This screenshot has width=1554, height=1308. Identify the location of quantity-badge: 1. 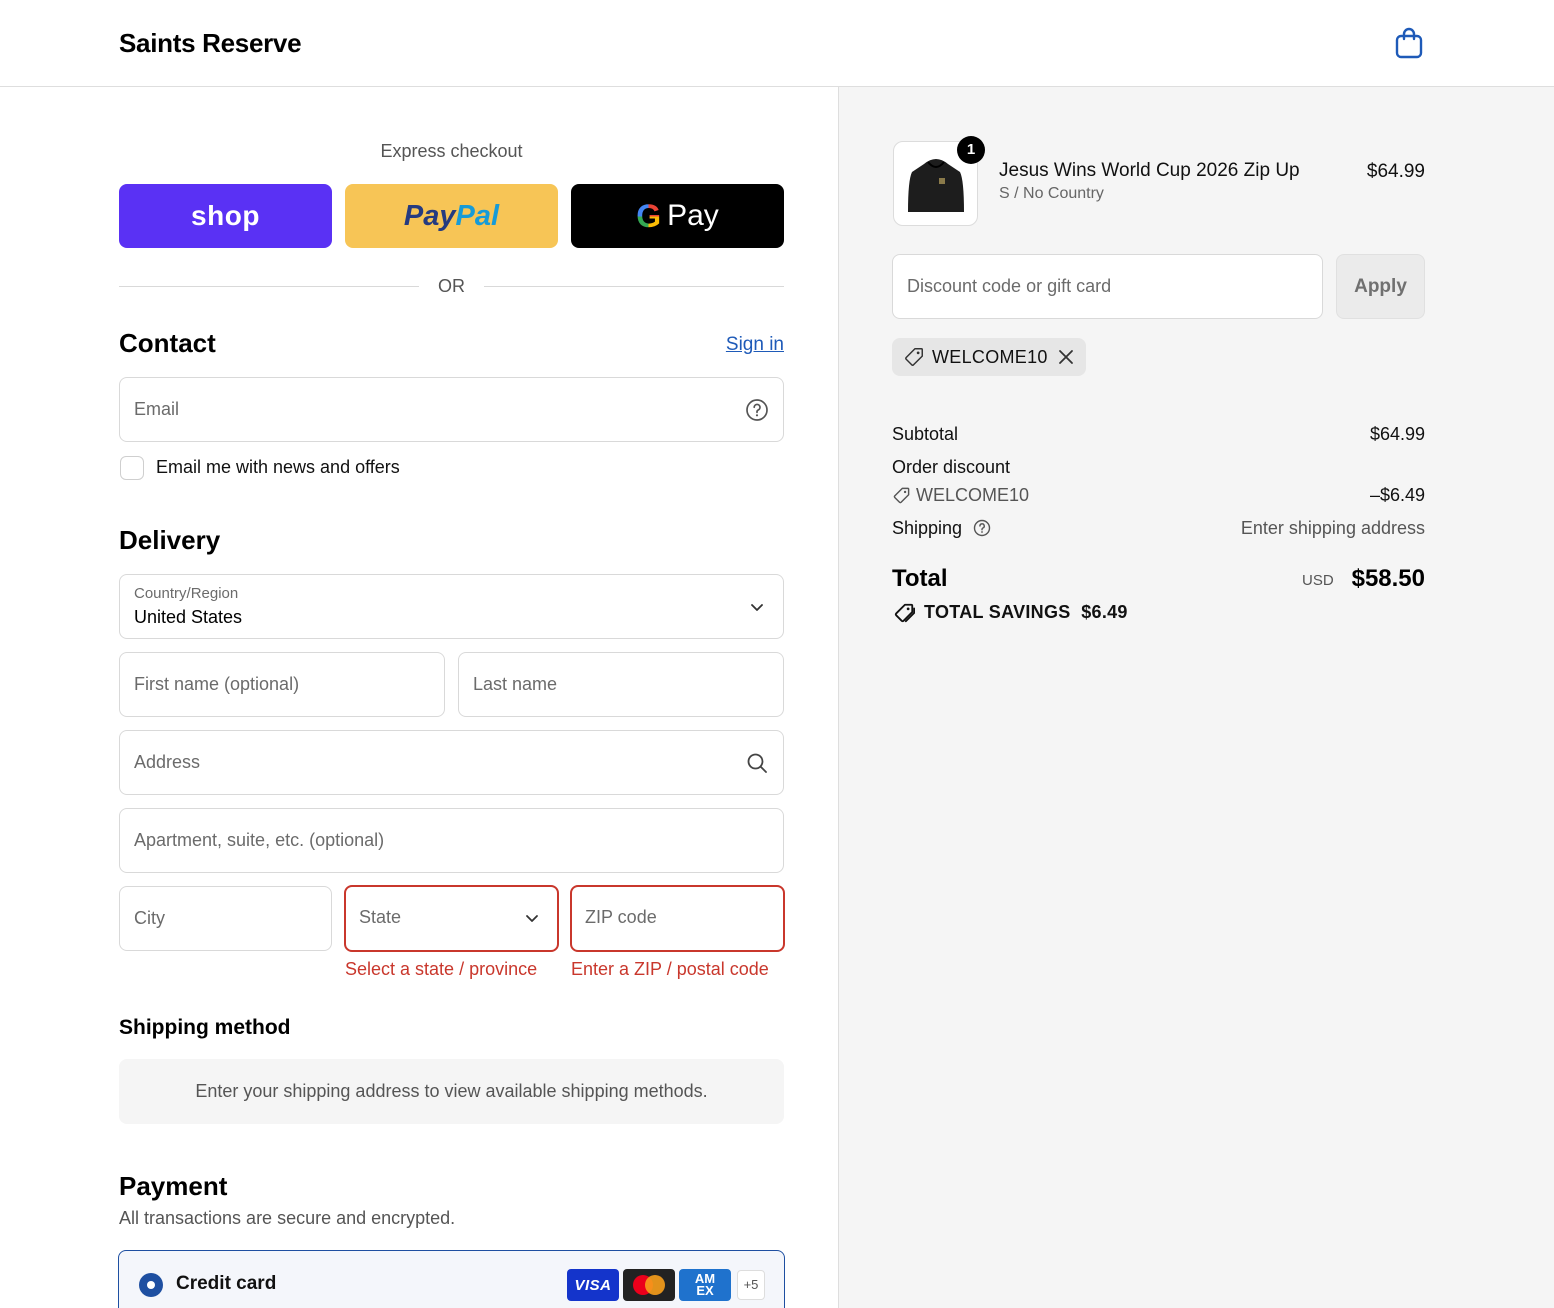
(971, 150).